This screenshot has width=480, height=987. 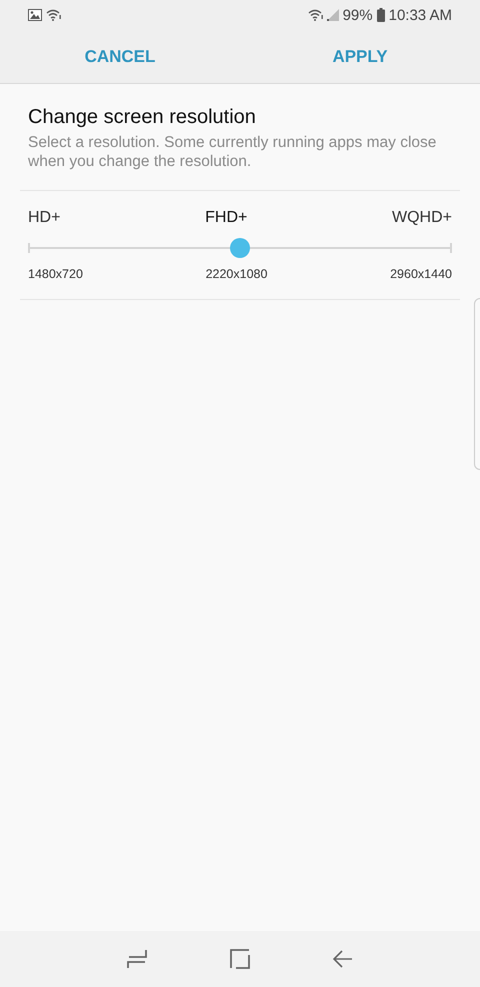 What do you see at coordinates (421, 274) in the screenshot?
I see `resolution-value: 2960x1440` at bounding box center [421, 274].